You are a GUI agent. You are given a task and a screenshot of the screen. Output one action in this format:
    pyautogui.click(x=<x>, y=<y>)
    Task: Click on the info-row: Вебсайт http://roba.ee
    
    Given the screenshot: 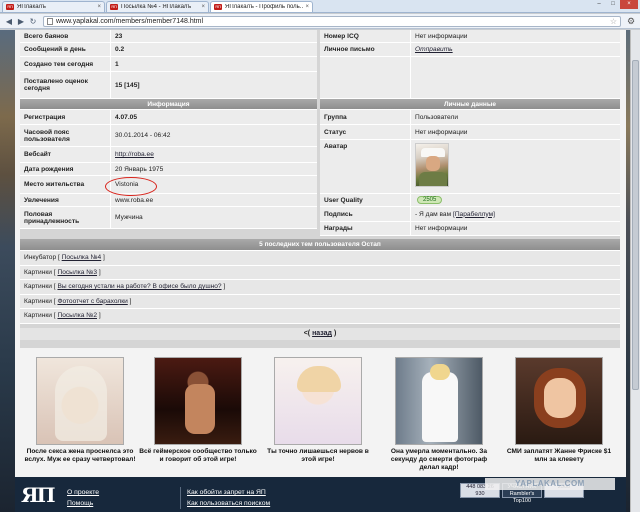 What is the action you would take?
    pyautogui.click(x=168, y=155)
    